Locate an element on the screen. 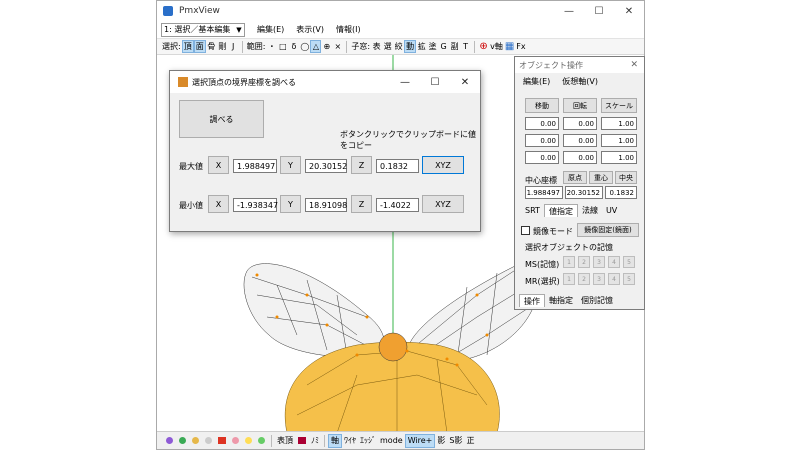 The image size is (800, 450). yellow-dot-icon is located at coordinates (195, 440).